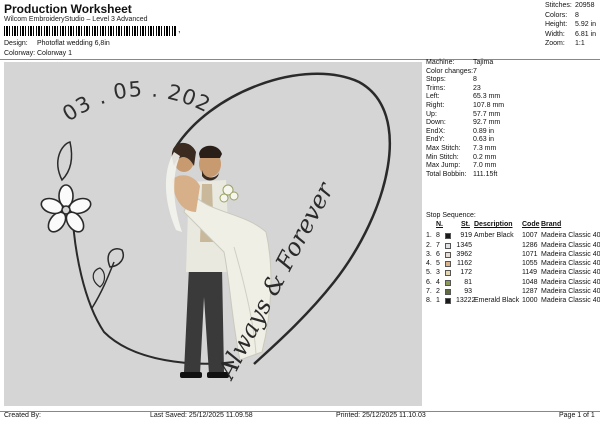 The width and height of the screenshot is (600, 424). Describe the element at coordinates (438, 273) in the screenshot. I see `needle-number: 3` at that location.